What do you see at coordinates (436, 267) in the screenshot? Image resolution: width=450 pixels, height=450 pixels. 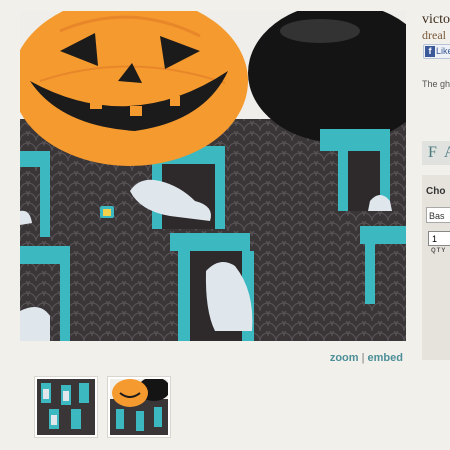 I see `options-panel` at bounding box center [436, 267].